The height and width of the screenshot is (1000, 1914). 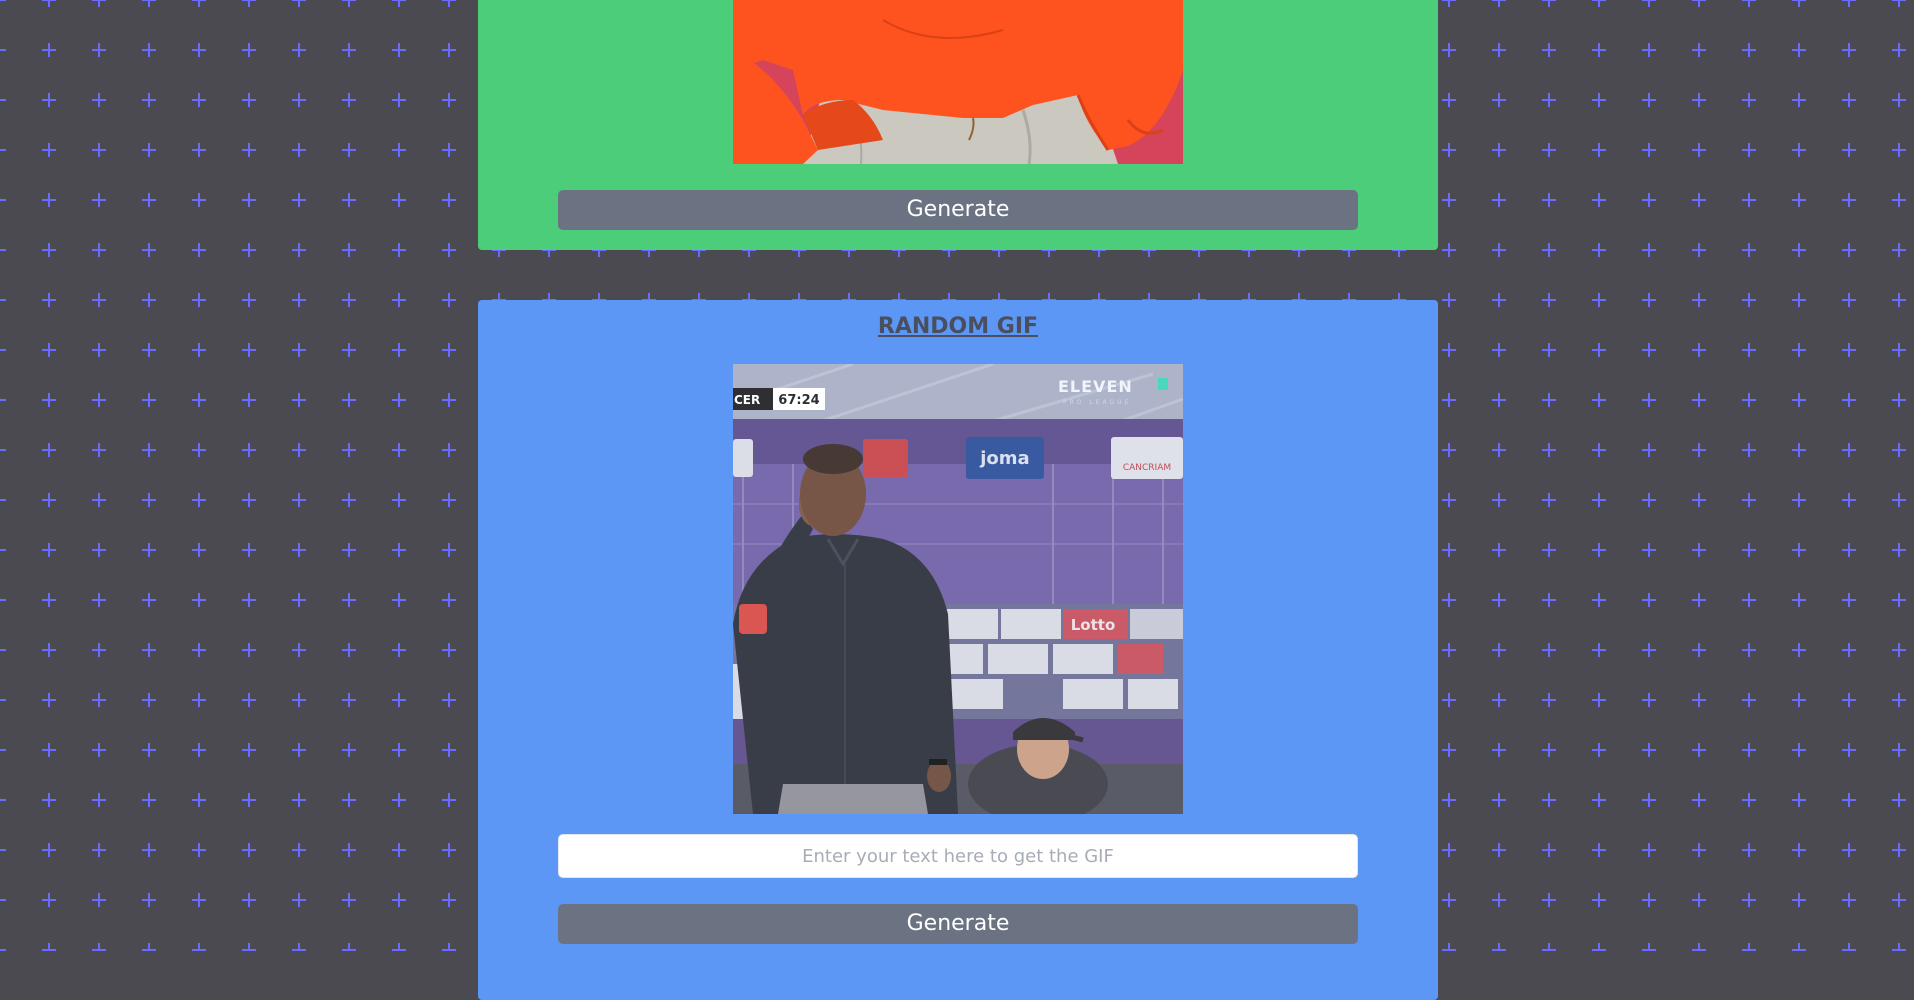 What do you see at coordinates (958, 326) in the screenshot?
I see `random-gif-title: RANDOM GIF` at bounding box center [958, 326].